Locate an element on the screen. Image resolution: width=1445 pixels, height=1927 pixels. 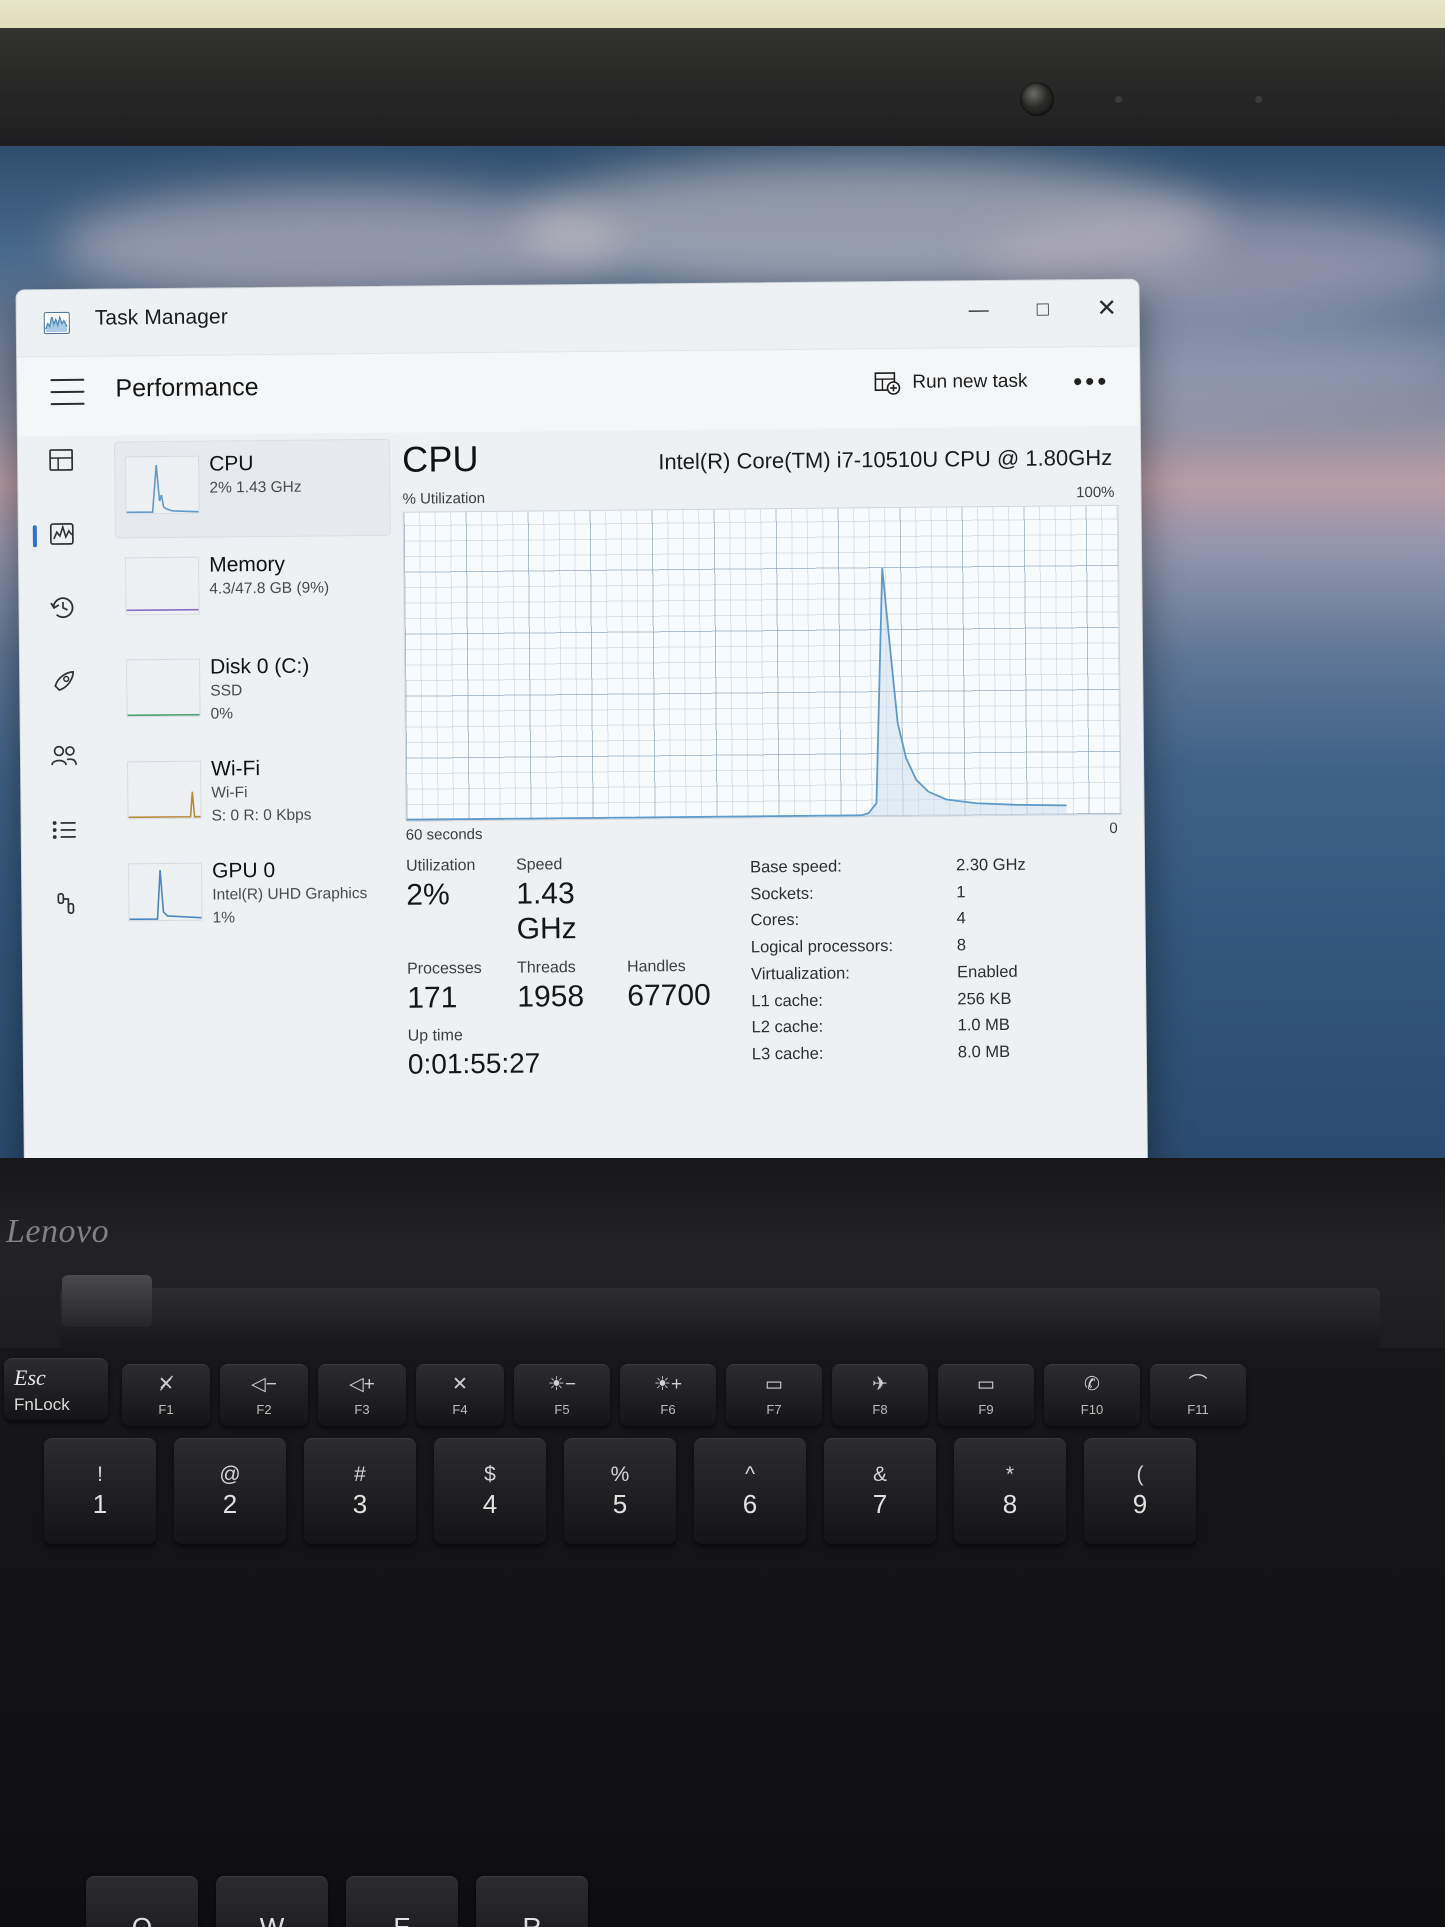
stats-row-3: Up time 0:01:55:27 is located at coordinates (573, 1059).